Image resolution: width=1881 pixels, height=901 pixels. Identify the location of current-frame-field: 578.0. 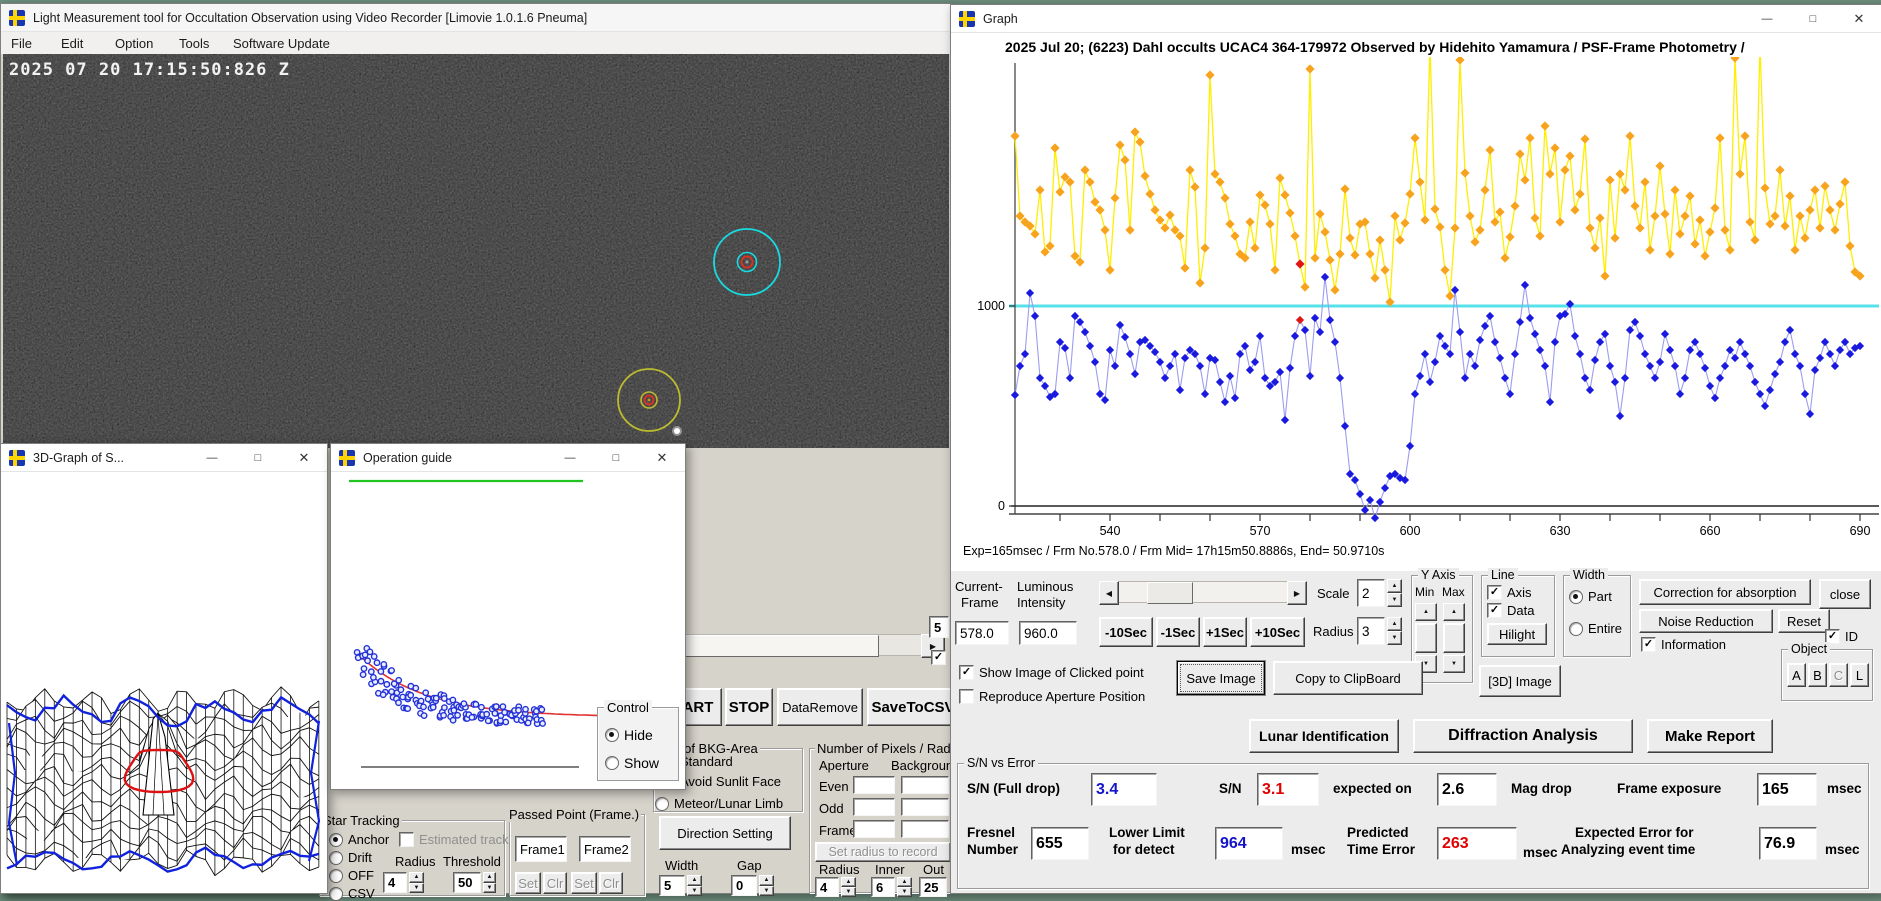
(982, 633).